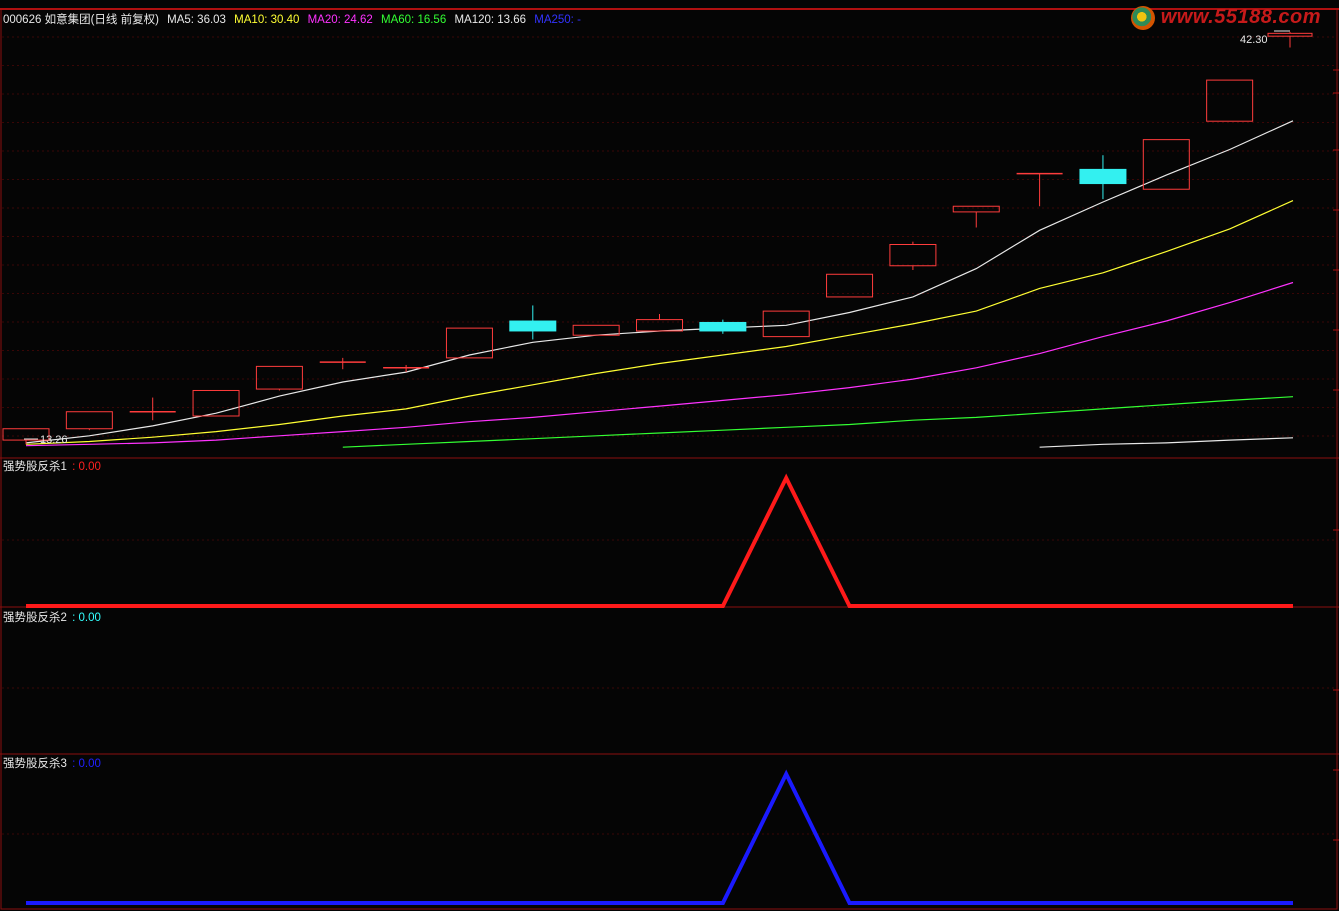 This screenshot has height=911, width=1339. I want to click on ma-line-ma60, so click(818, 422).